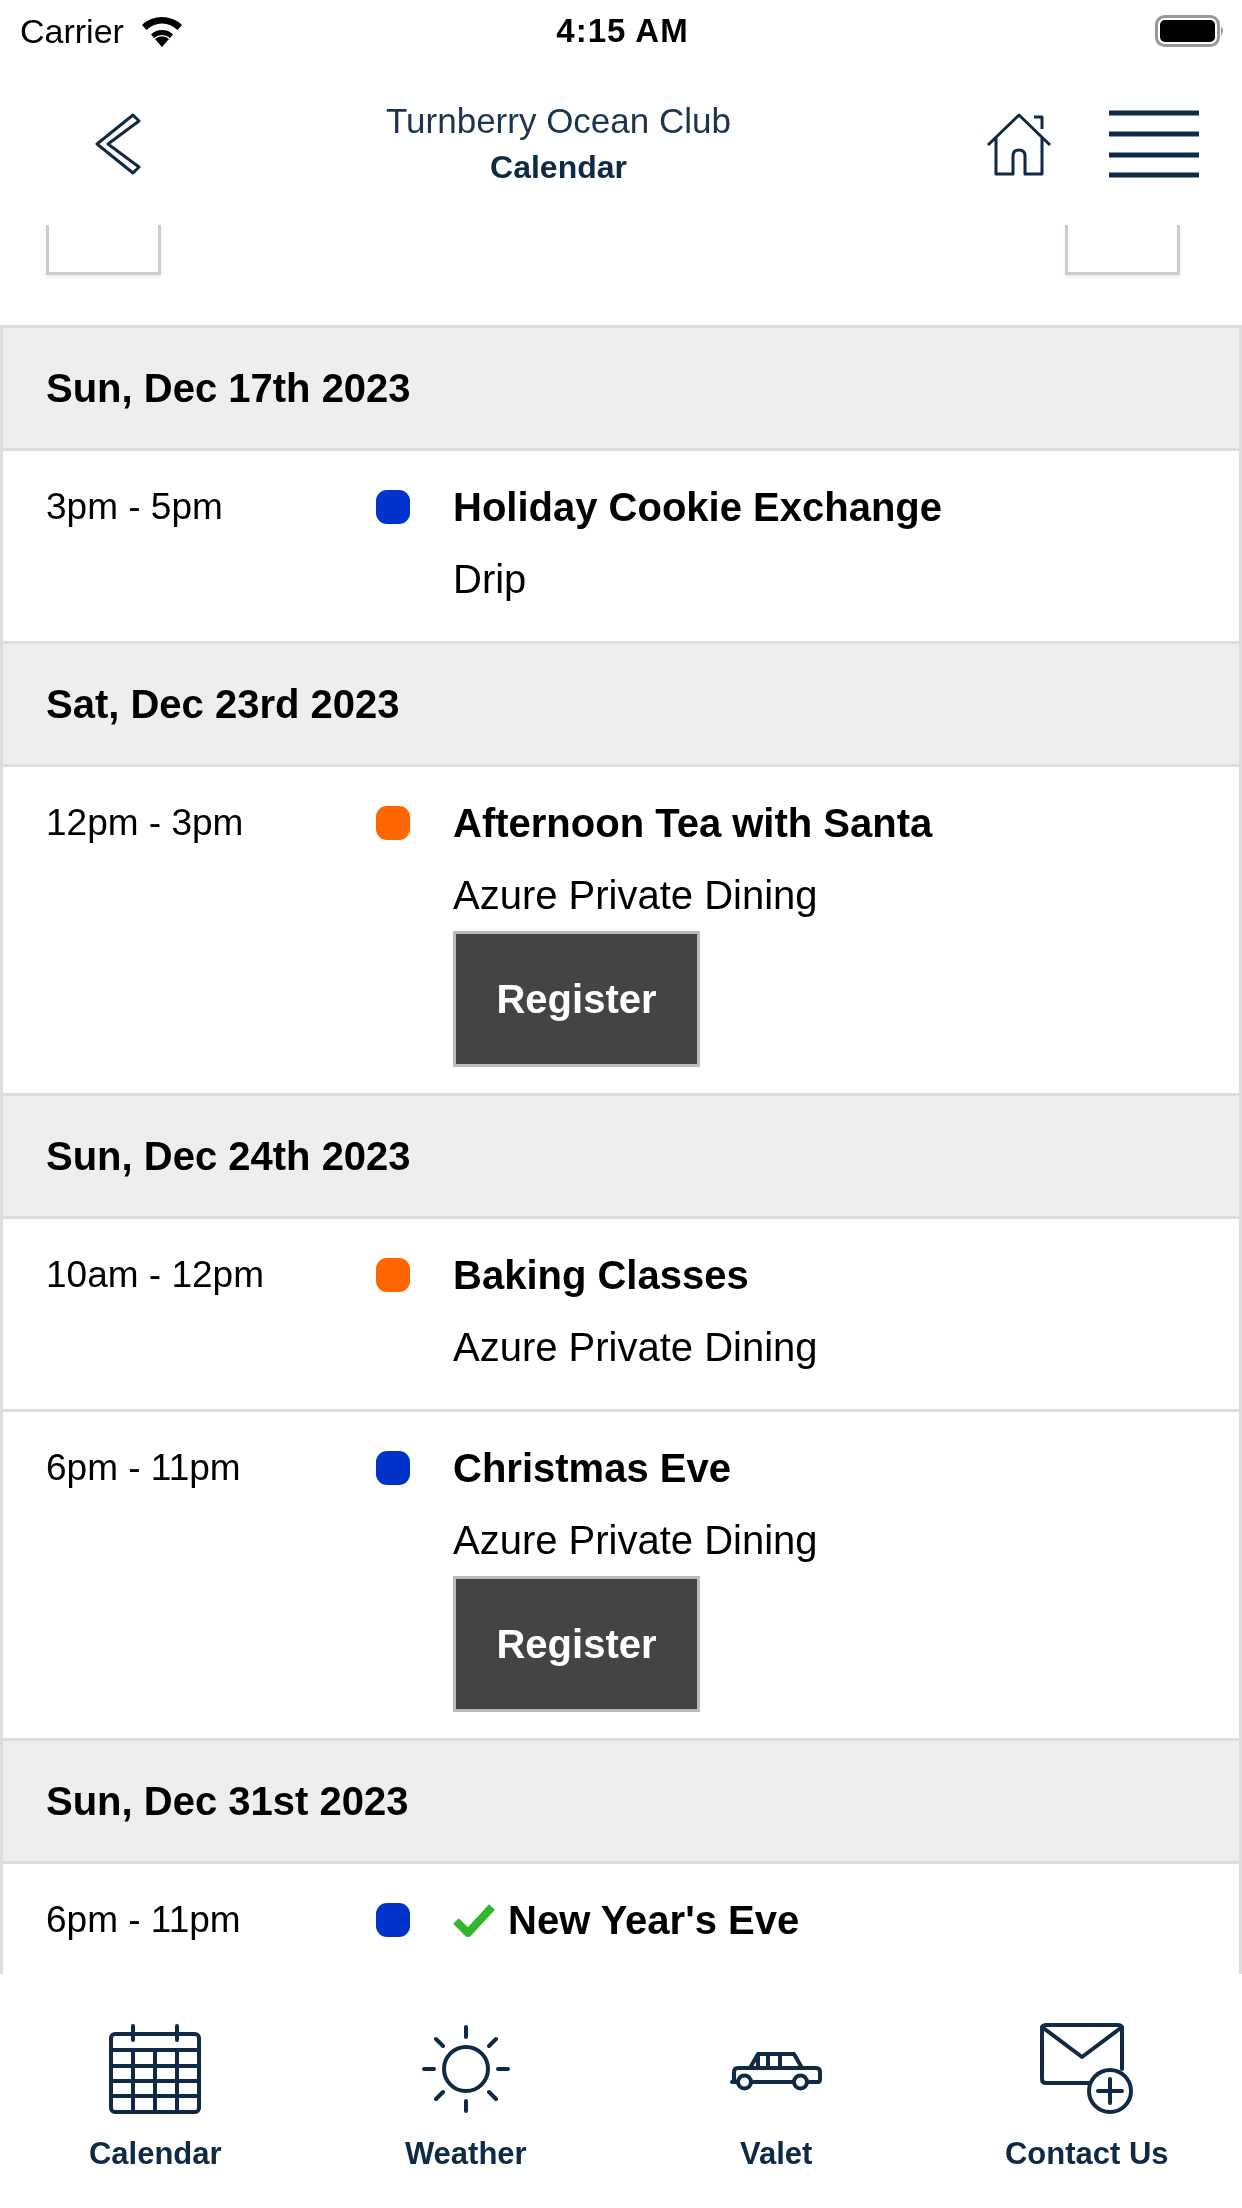  Describe the element at coordinates (490, 579) in the screenshot. I see `event-location: Drip` at that location.